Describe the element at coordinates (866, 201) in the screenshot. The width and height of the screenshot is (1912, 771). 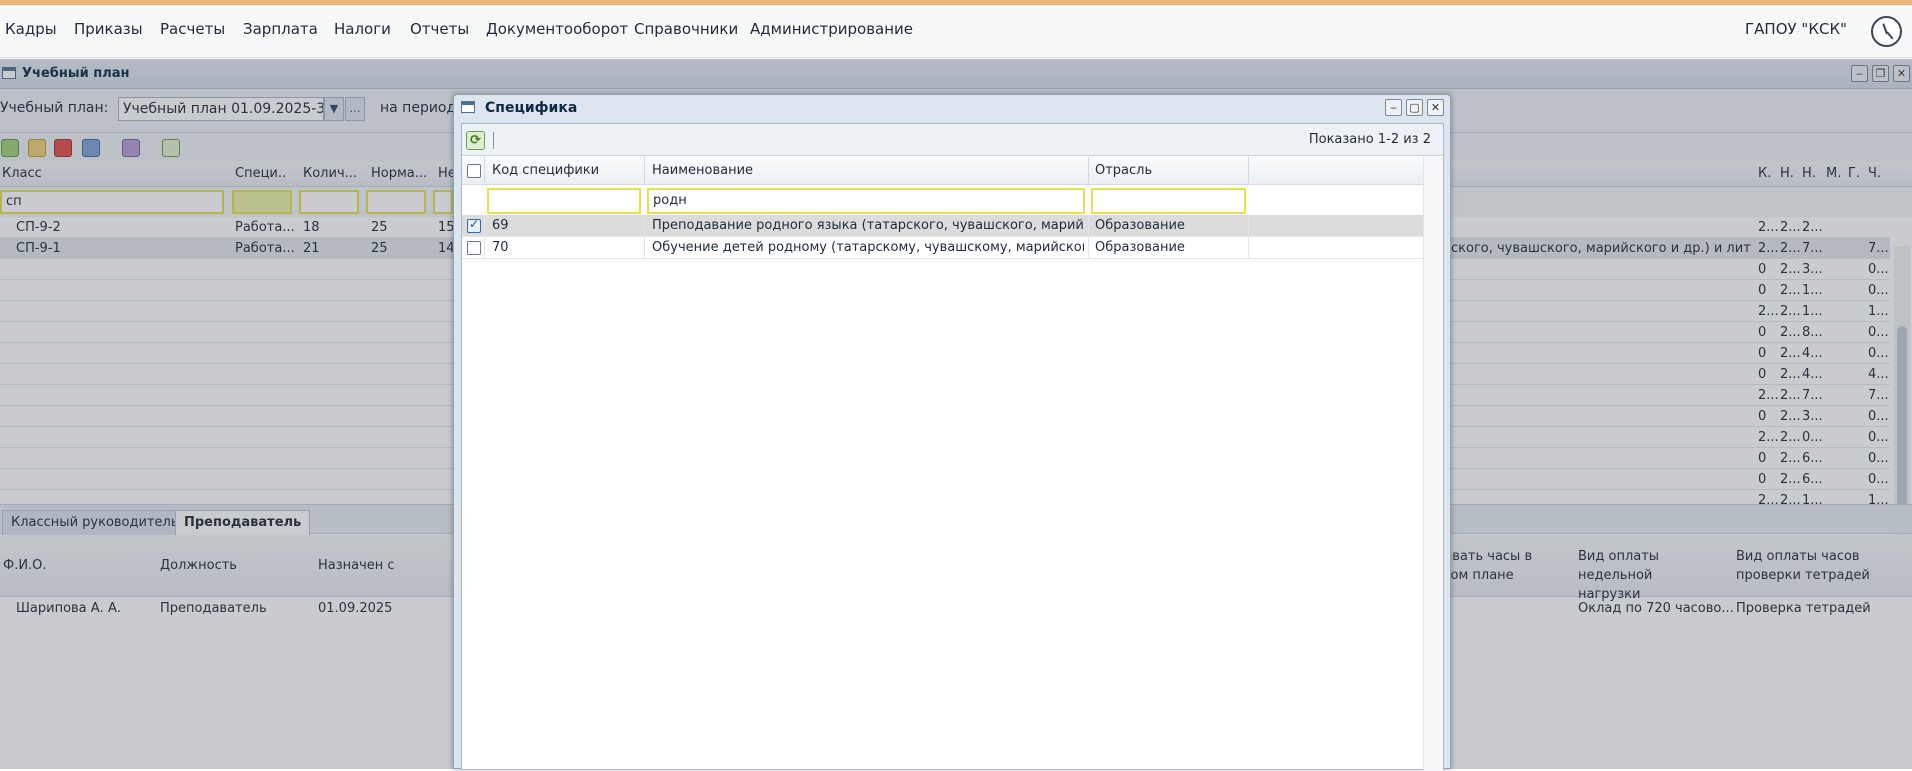
I see `name-filter-input: родн` at that location.